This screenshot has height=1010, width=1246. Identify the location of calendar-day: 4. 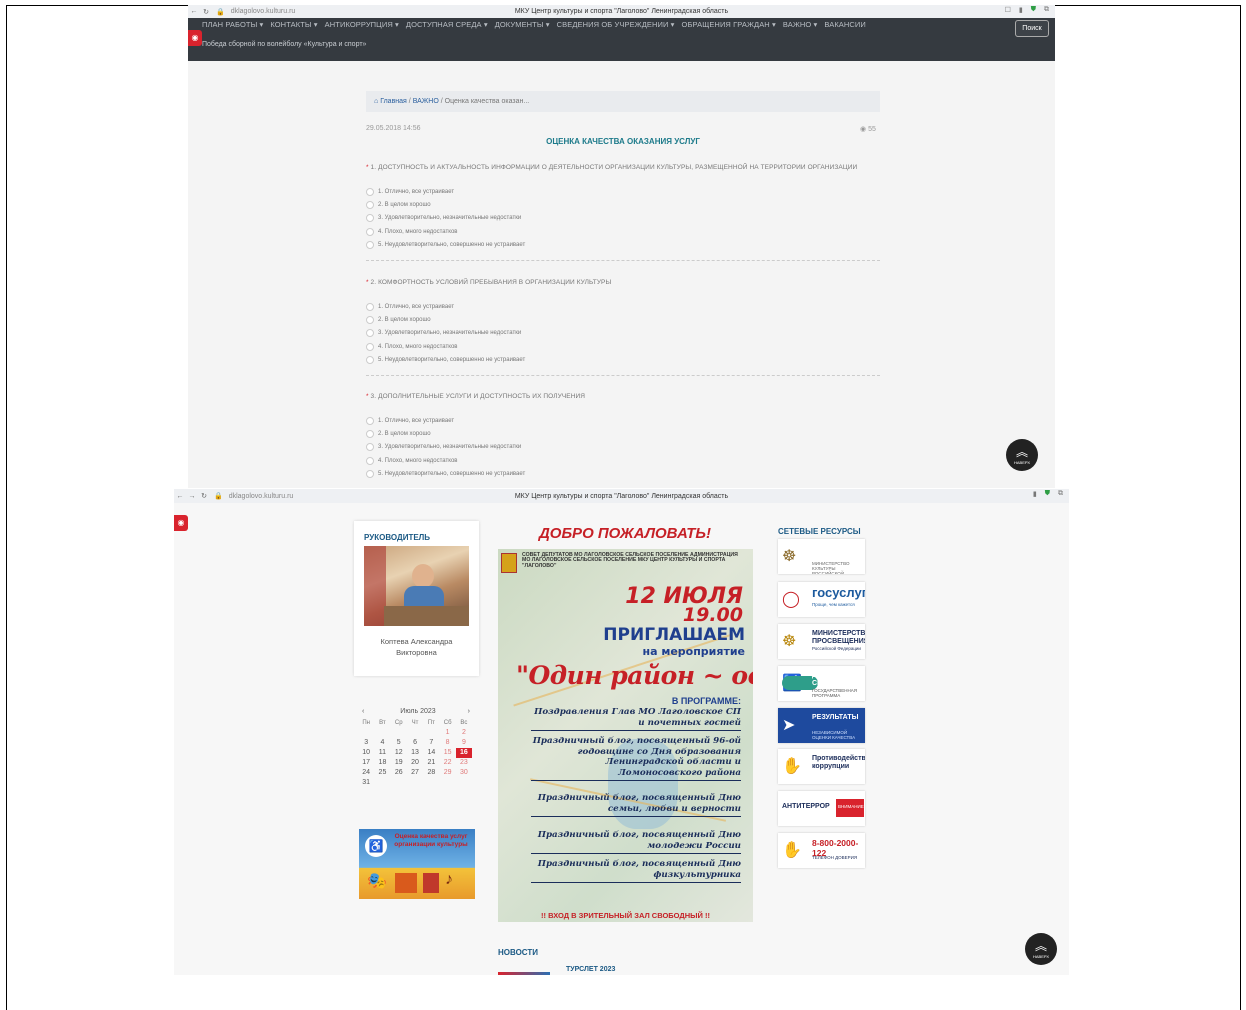
(382, 743).